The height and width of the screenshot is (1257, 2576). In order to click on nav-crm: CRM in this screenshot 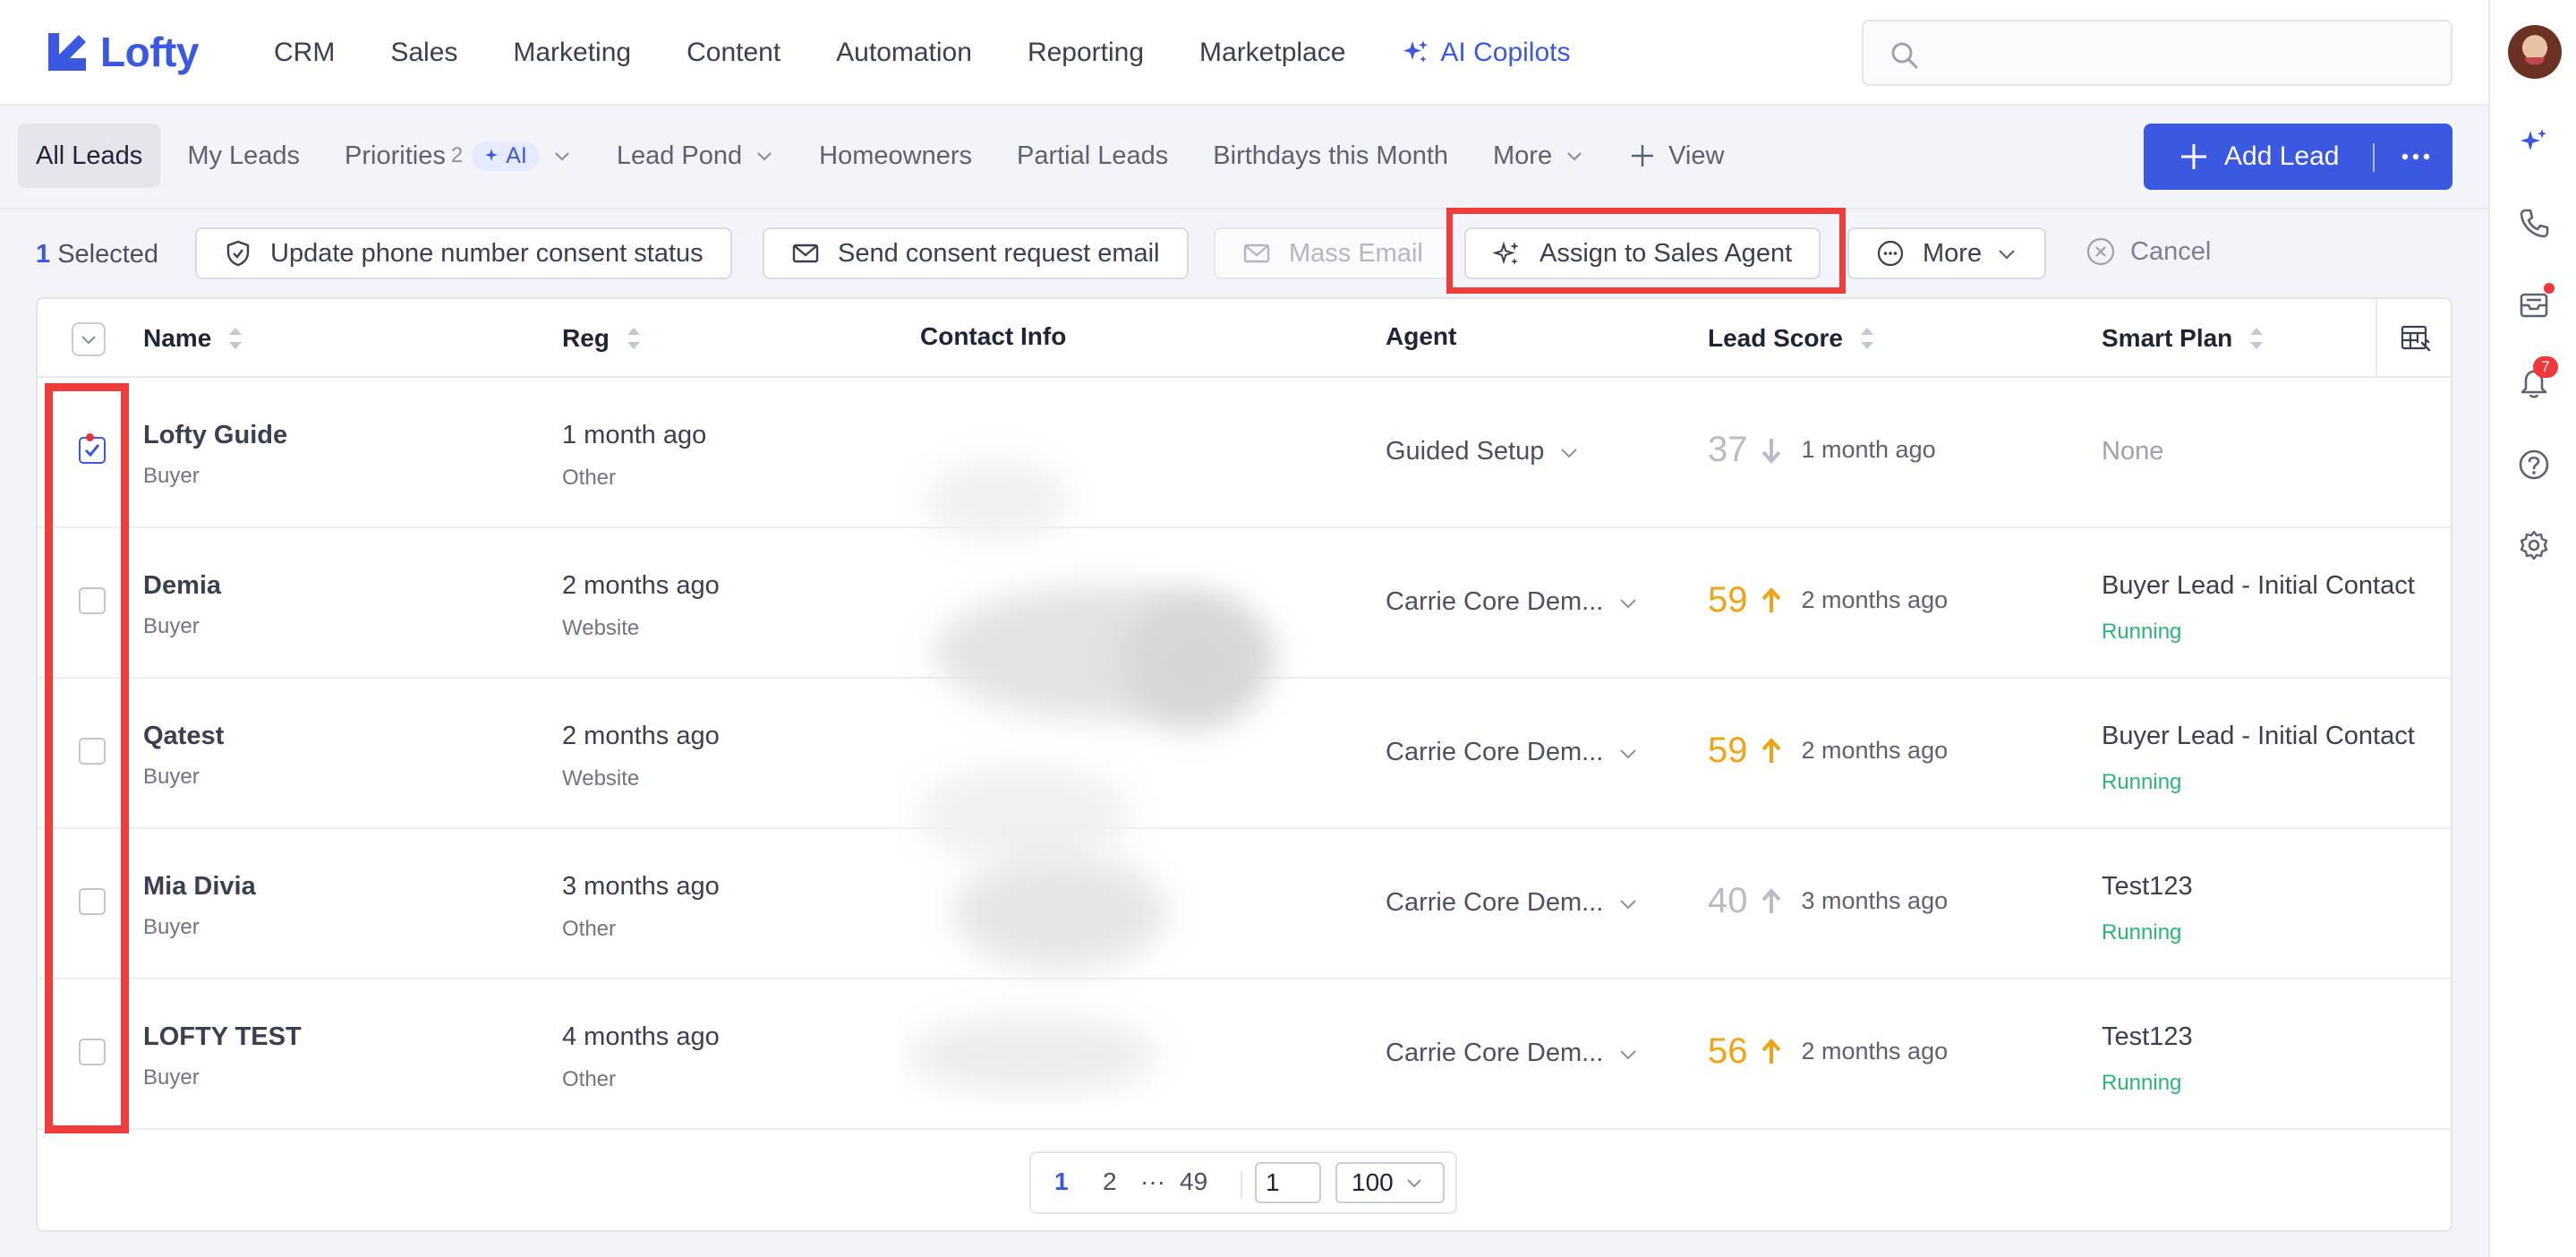, I will do `click(304, 53)`.